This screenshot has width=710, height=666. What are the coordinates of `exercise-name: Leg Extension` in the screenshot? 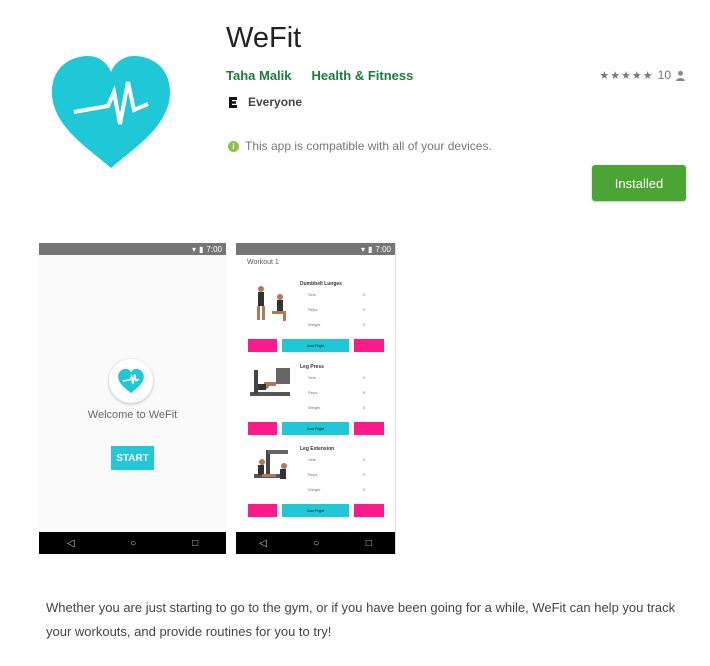 It's located at (317, 449).